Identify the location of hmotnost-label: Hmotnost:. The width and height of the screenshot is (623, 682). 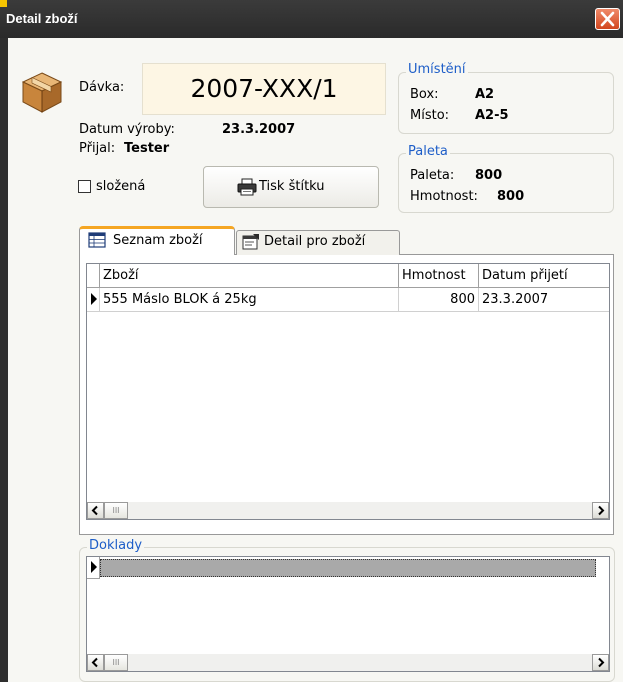
(444, 196).